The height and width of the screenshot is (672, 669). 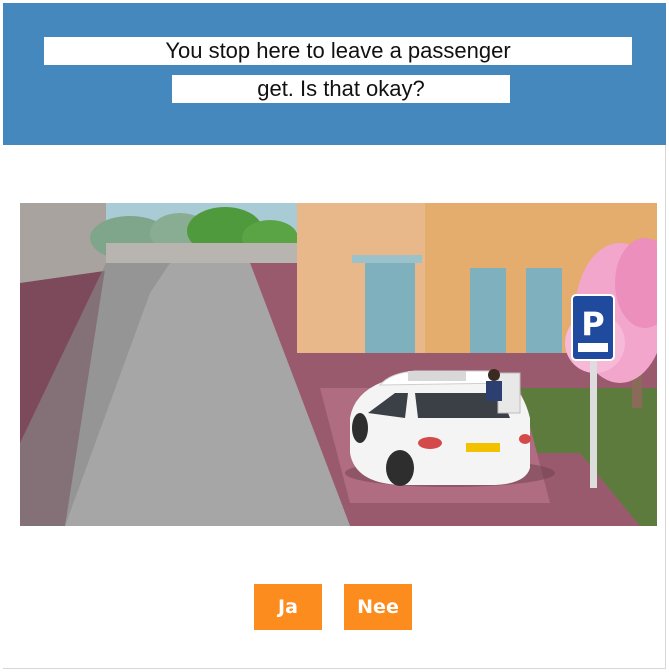 What do you see at coordinates (338, 51) in the screenshot?
I see `question-text-line-1: You stop here to leave a passenger` at bounding box center [338, 51].